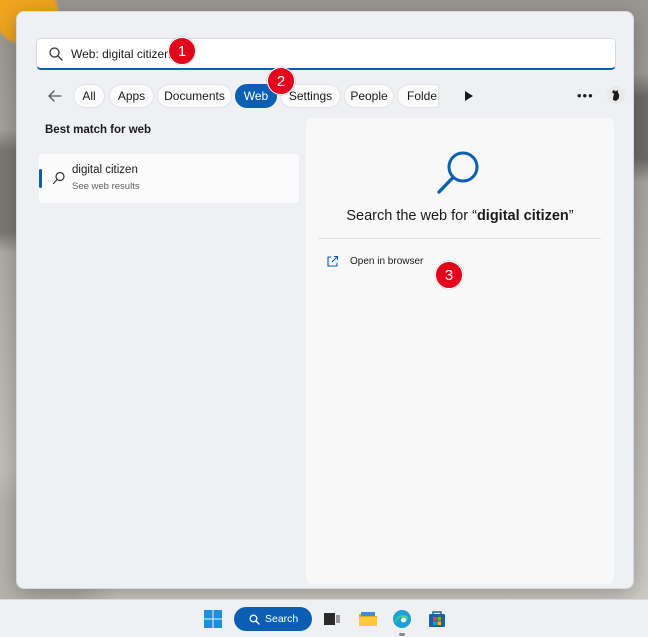 The height and width of the screenshot is (637, 648). What do you see at coordinates (98, 130) in the screenshot?
I see `best-match-heading: Best match for web` at bounding box center [98, 130].